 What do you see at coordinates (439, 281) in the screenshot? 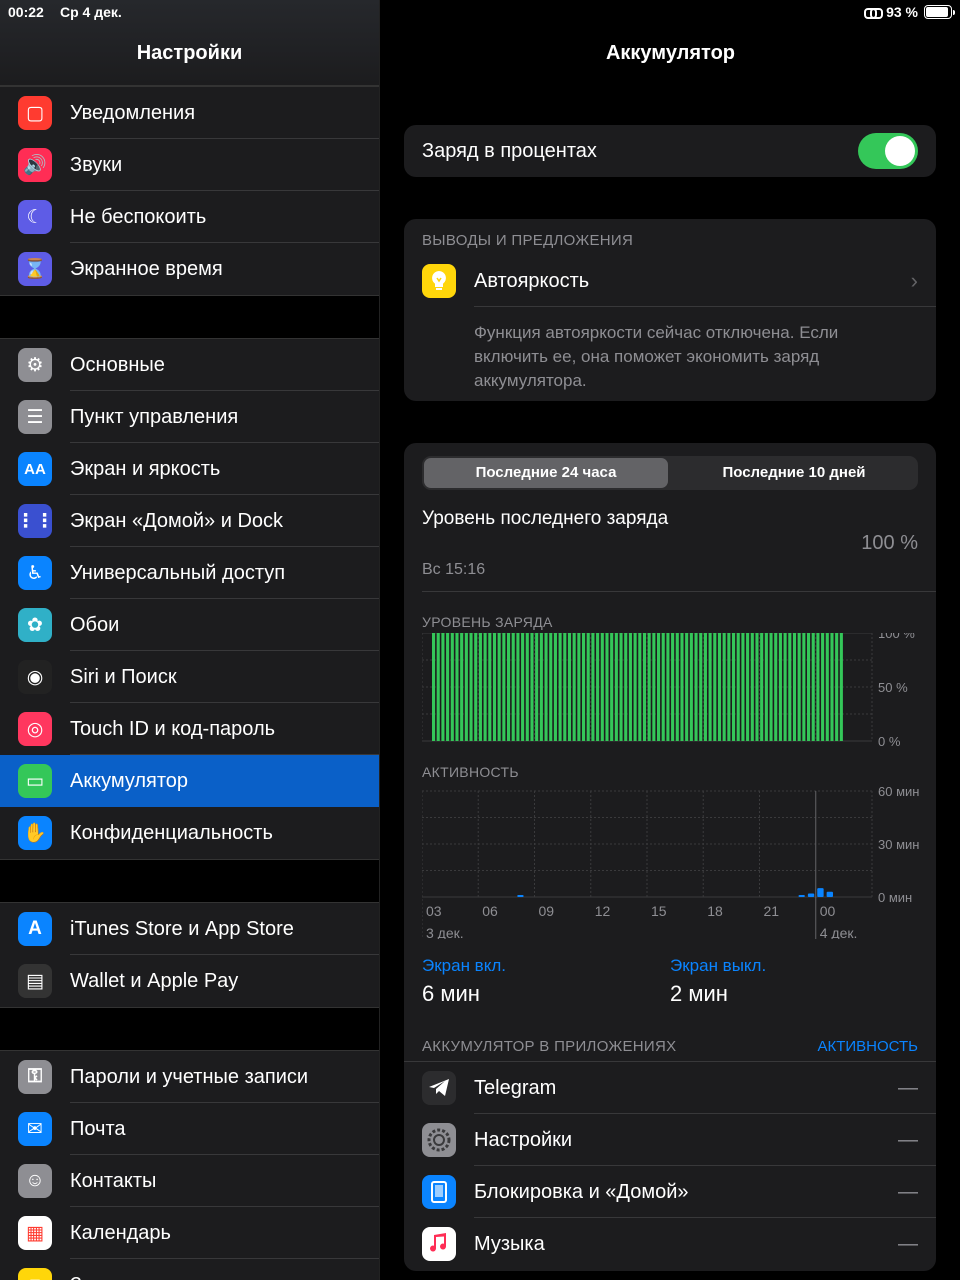
I see `lightbulb-icon` at bounding box center [439, 281].